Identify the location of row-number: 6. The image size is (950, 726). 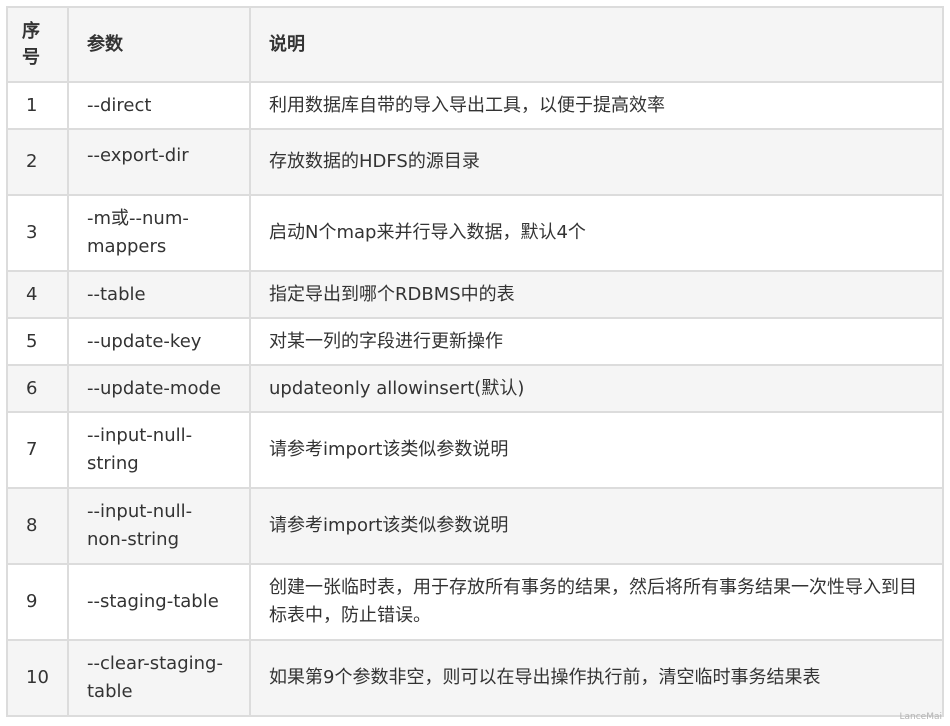
(37, 388).